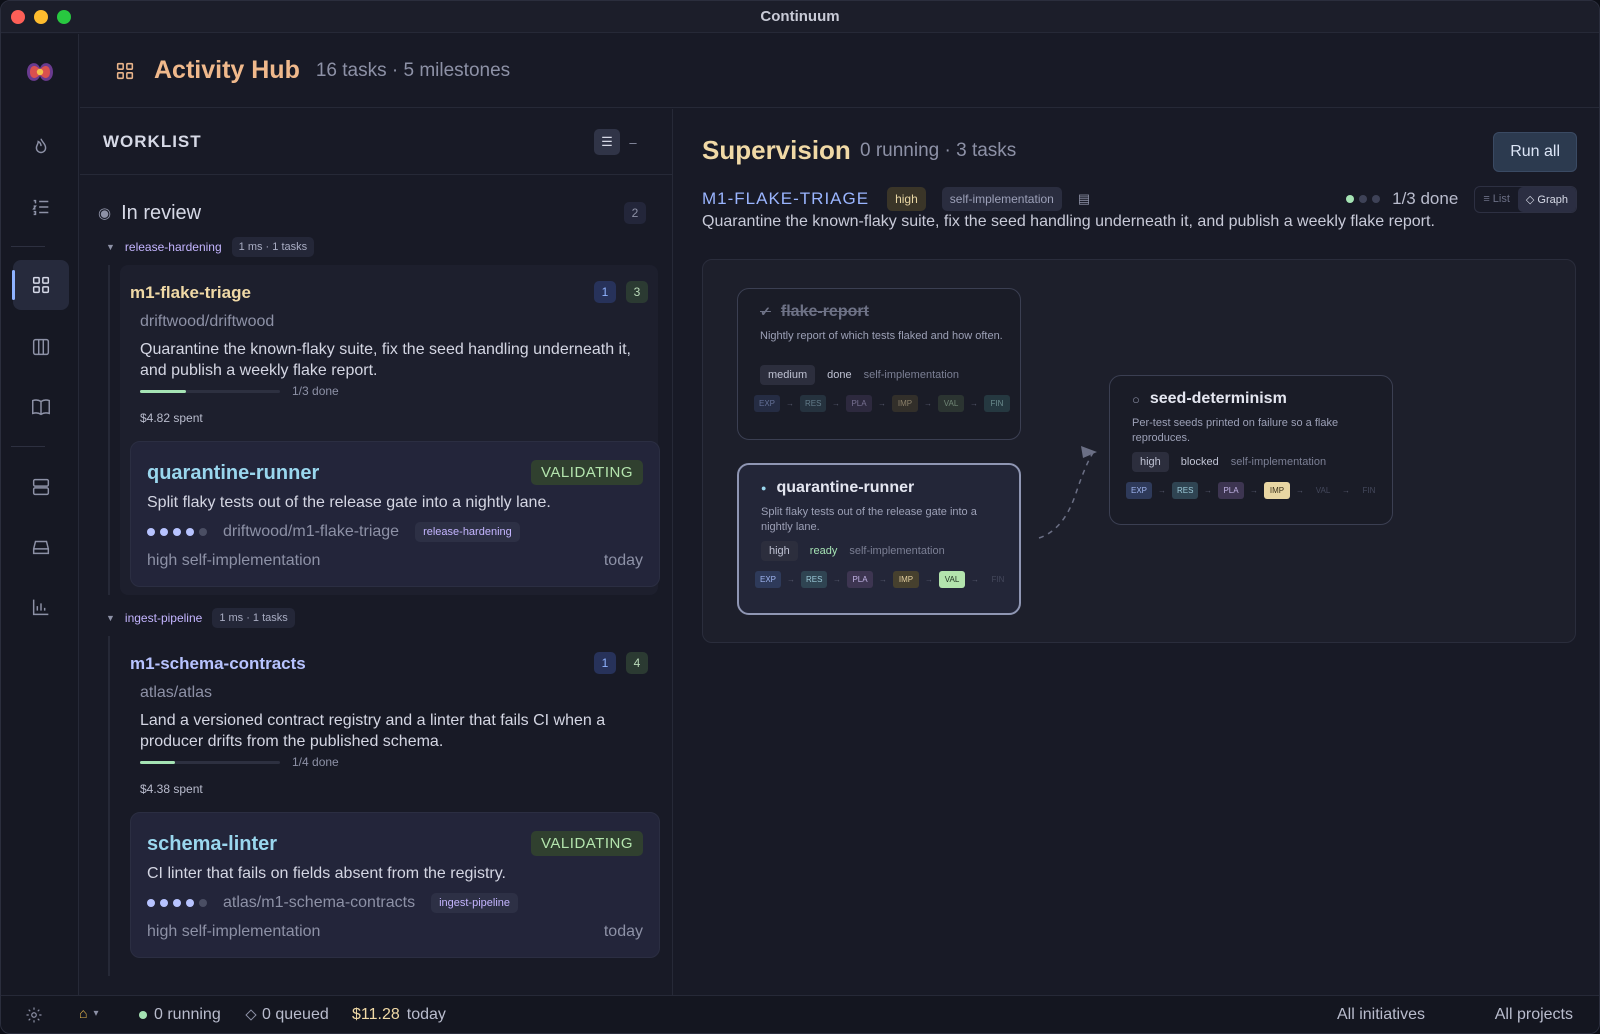  I want to click on group-header: ▼ release-hardening 1 ms · 1 tasks, so click(210, 247).